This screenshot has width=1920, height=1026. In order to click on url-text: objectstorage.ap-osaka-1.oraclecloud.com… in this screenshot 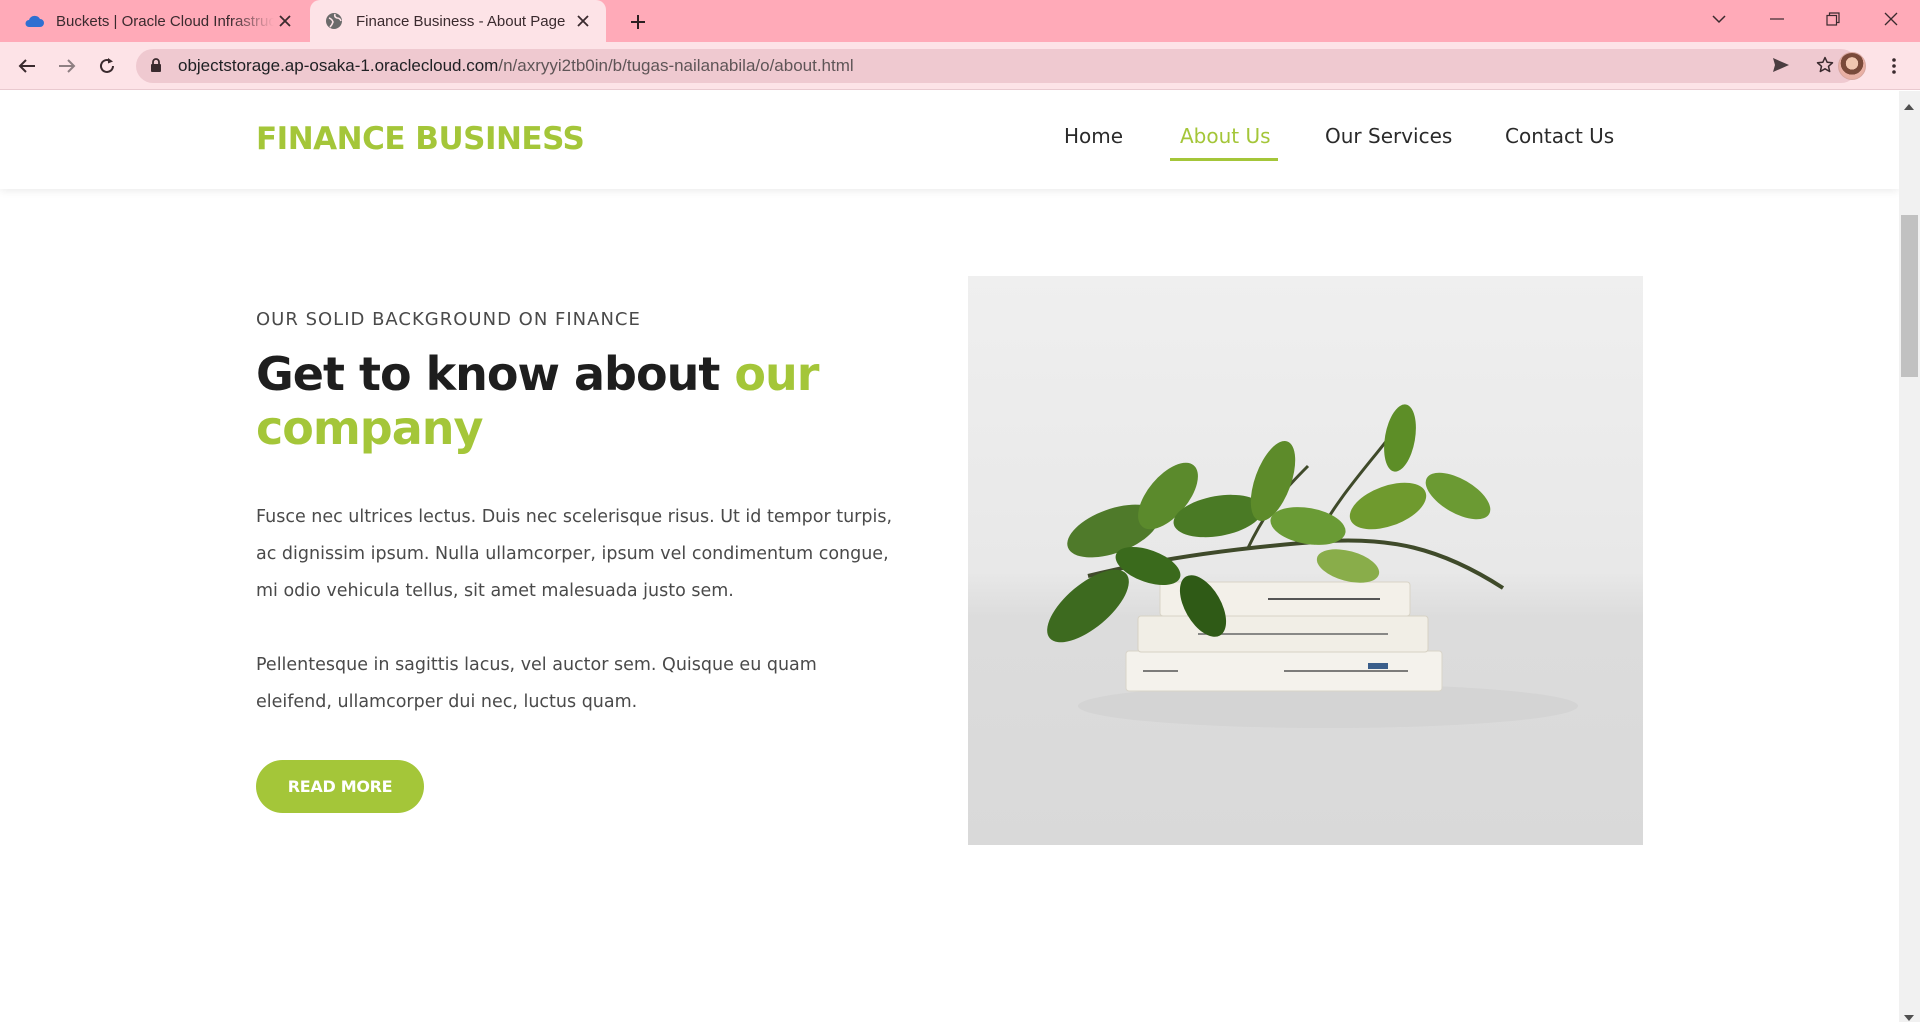, I will do `click(516, 66)`.